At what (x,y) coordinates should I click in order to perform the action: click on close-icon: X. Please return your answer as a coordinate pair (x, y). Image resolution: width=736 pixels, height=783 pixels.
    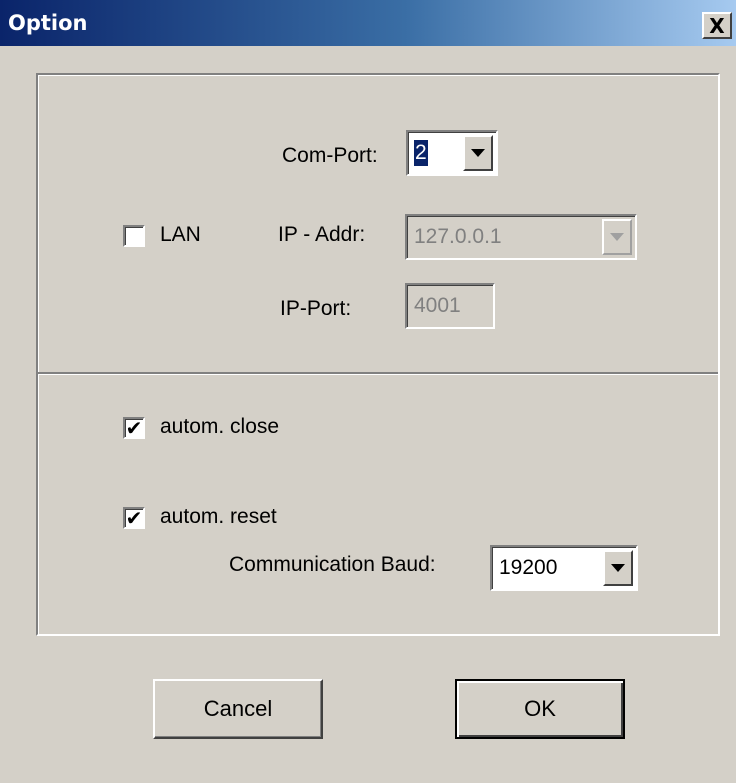
    Looking at the image, I should click on (717, 25).